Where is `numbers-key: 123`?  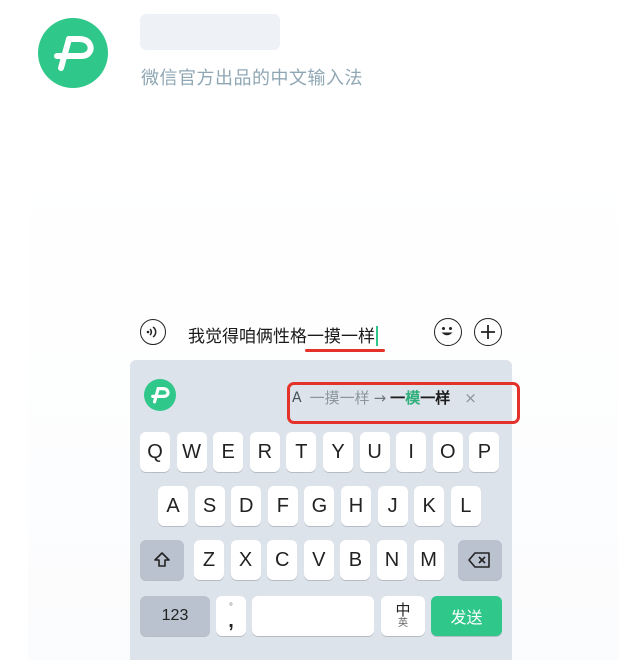 numbers-key: 123 is located at coordinates (175, 616).